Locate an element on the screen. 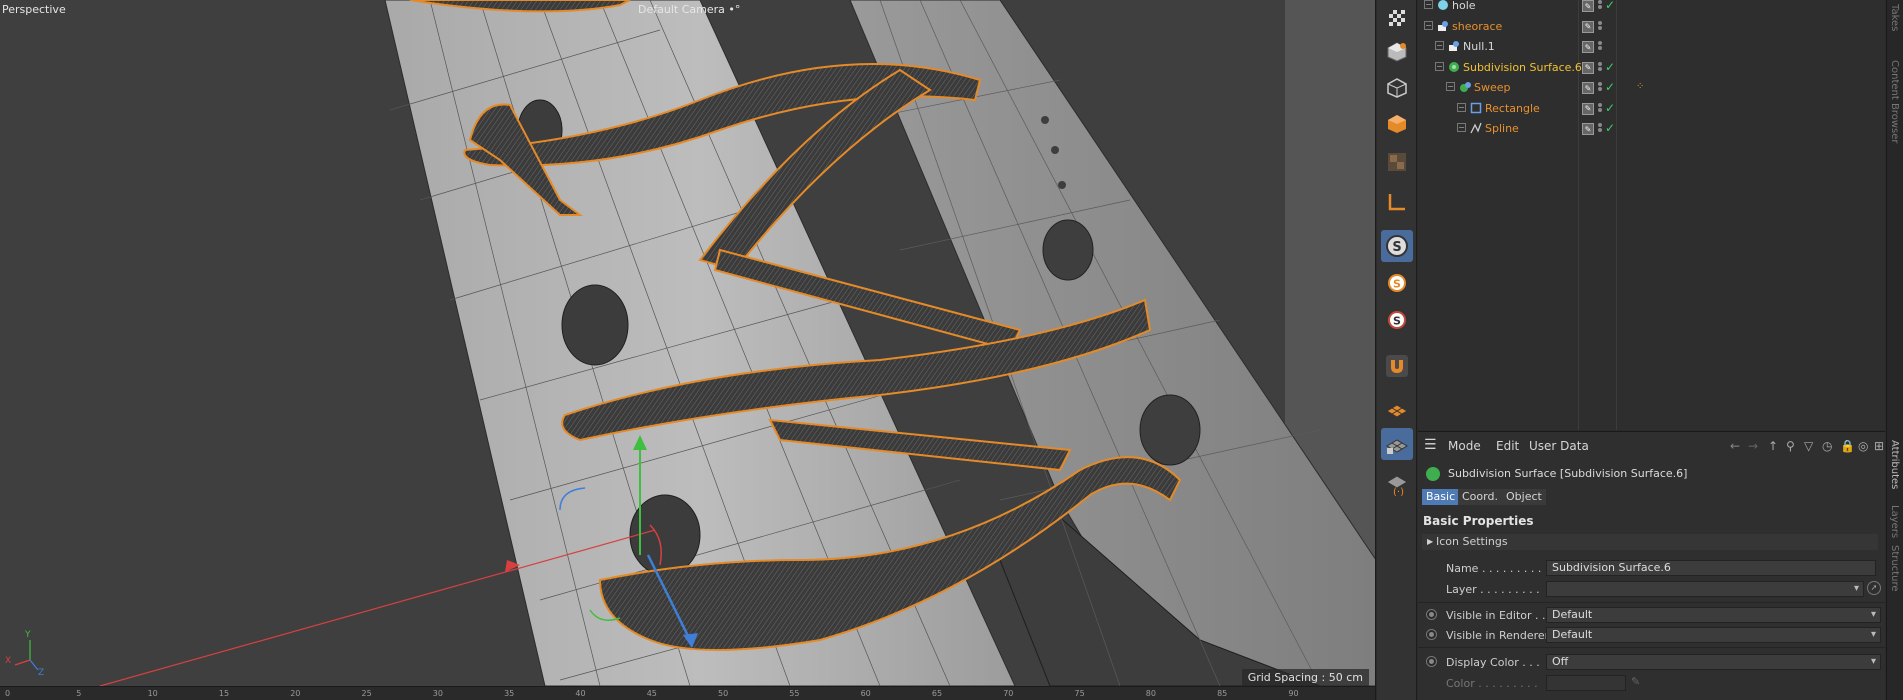 The height and width of the screenshot is (700, 1903). object-name: Null.1 is located at coordinates (1479, 46).